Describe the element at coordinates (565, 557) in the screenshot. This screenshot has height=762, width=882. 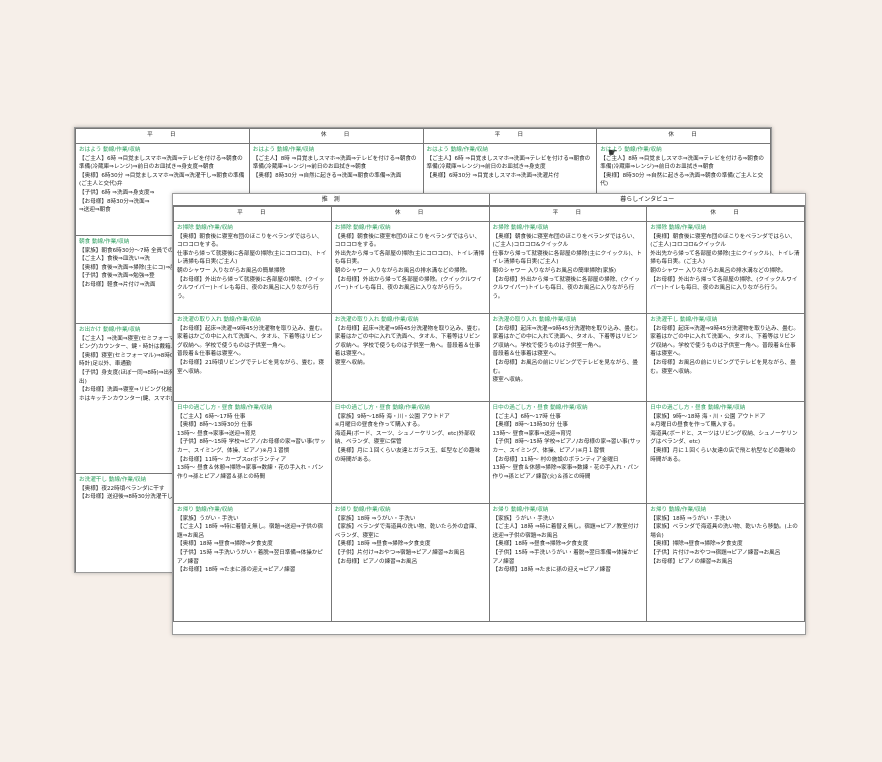
I see `cell-text: 【子供】15時 ⇒手洗いうがい・着脱⇒翌日準備⇒体操かピアノ練習` at that location.